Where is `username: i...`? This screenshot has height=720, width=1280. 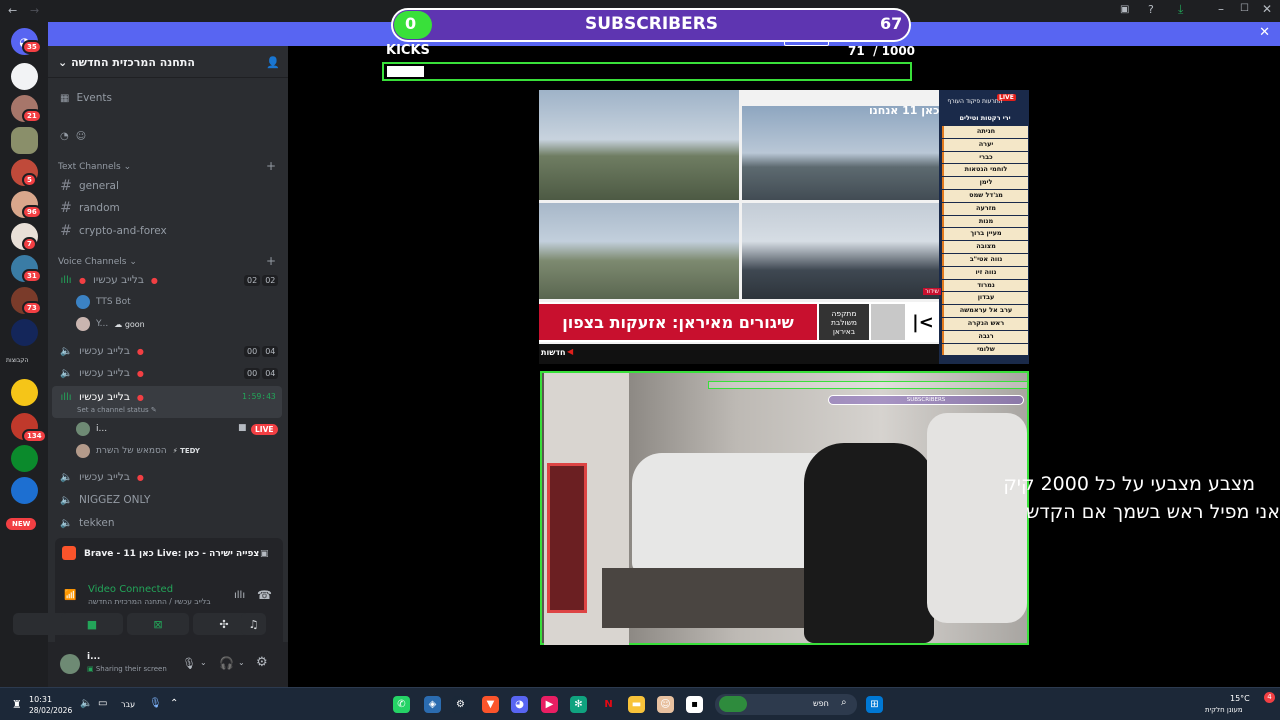
username: i... is located at coordinates (93, 657).